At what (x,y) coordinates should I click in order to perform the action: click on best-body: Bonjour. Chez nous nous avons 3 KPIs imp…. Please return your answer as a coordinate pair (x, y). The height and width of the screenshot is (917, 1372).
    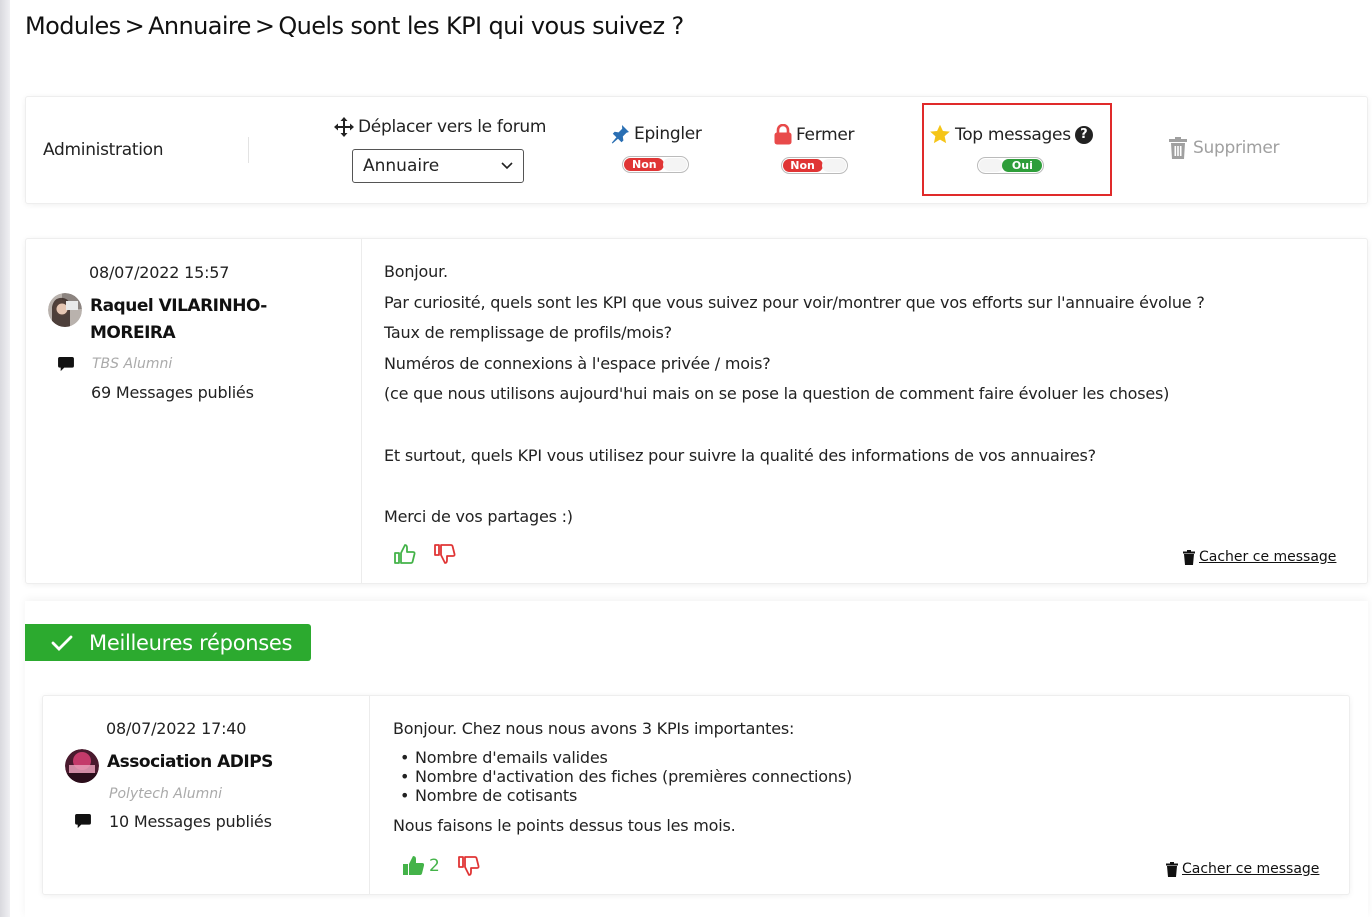
    Looking at the image, I should click on (622, 777).